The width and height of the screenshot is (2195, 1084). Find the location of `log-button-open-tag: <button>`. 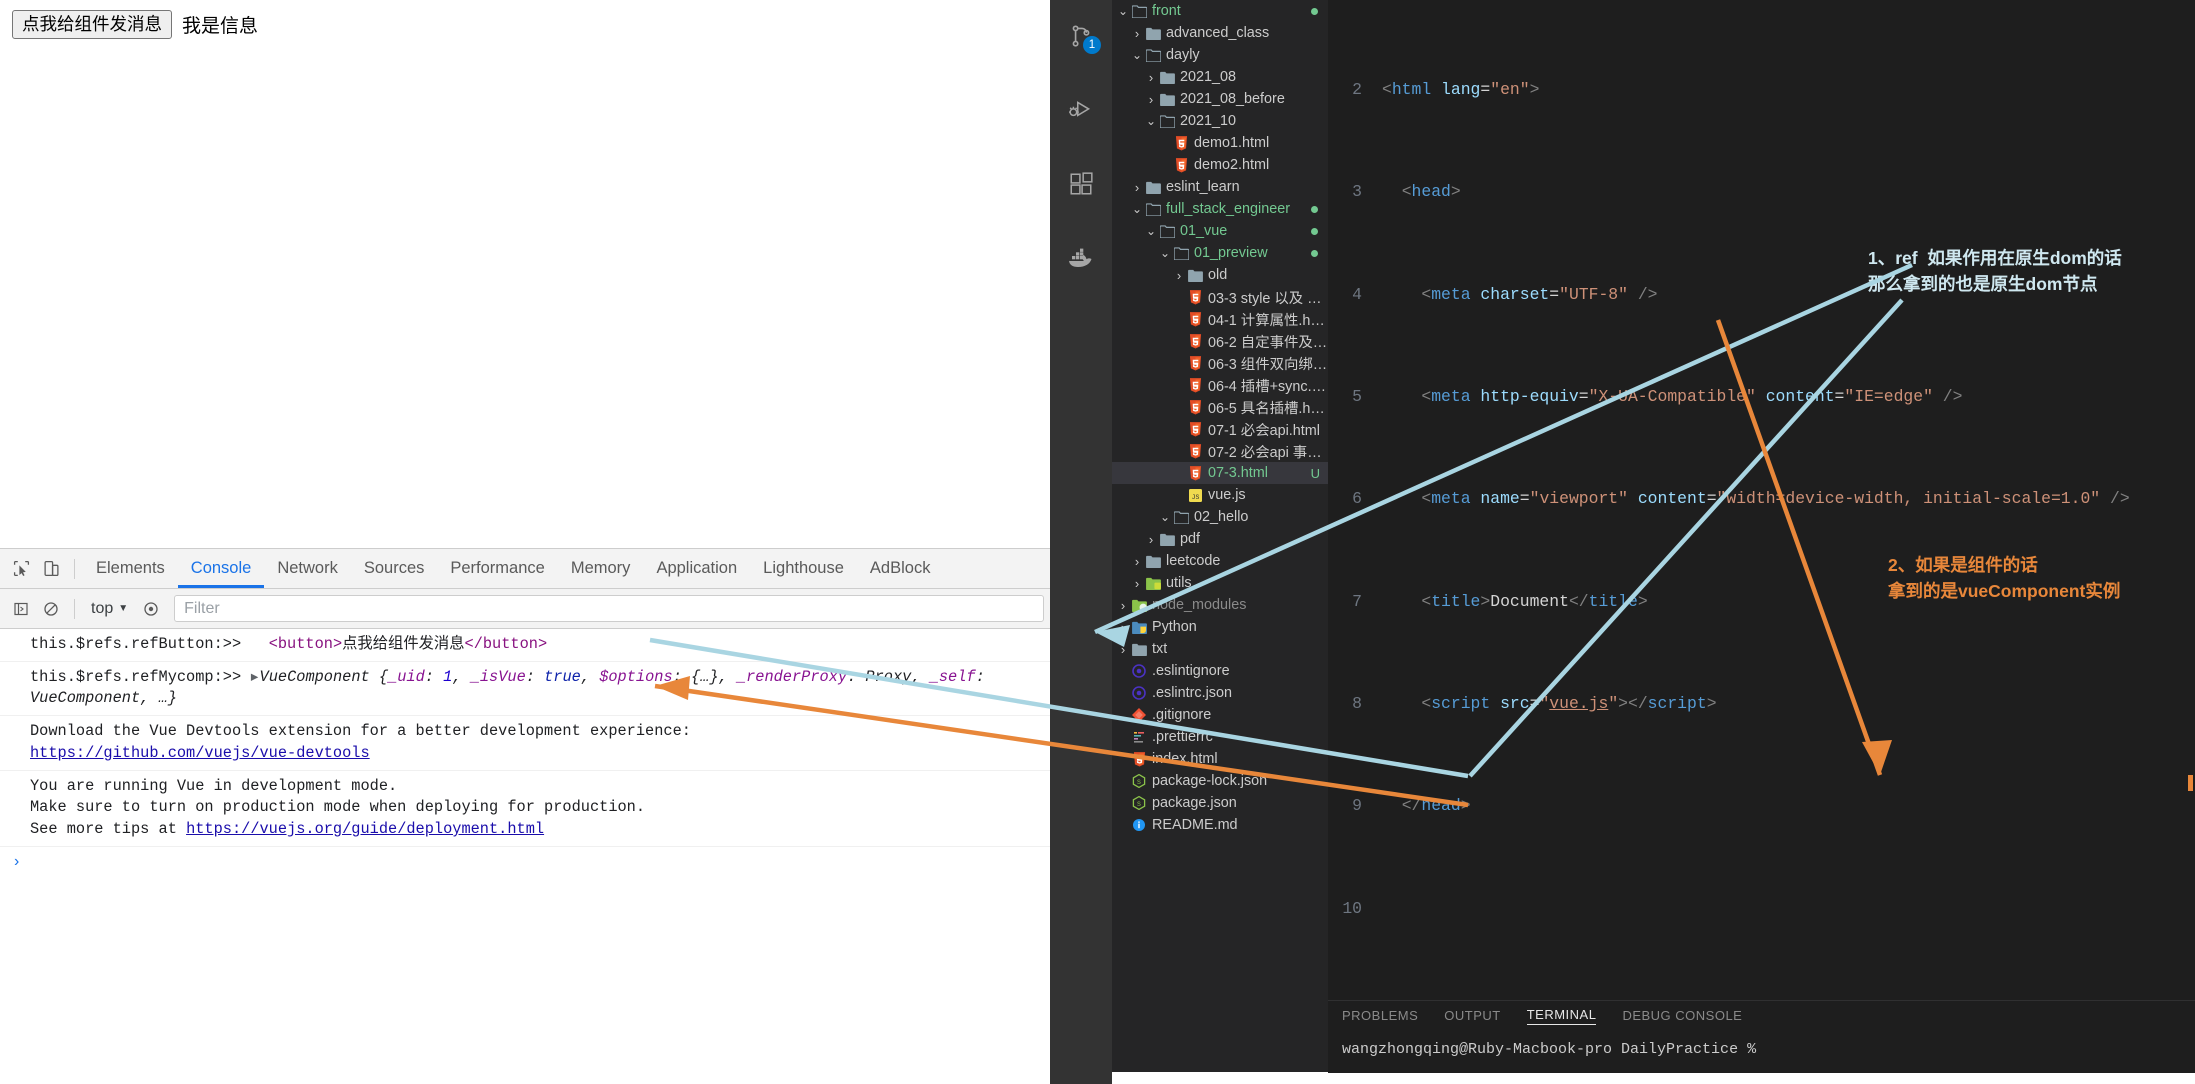

log-button-open-tag: <button> is located at coordinates (305, 644).